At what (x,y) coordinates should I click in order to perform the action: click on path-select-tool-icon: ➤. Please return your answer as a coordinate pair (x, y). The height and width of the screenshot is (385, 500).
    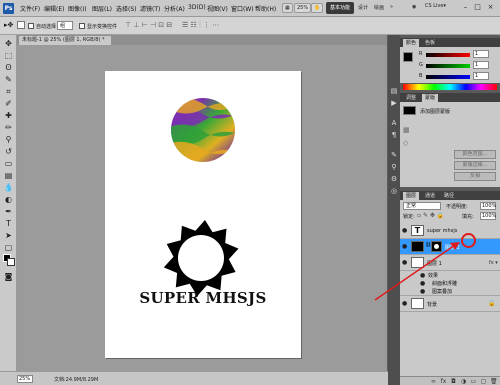
    Looking at the image, I should click on (8, 235).